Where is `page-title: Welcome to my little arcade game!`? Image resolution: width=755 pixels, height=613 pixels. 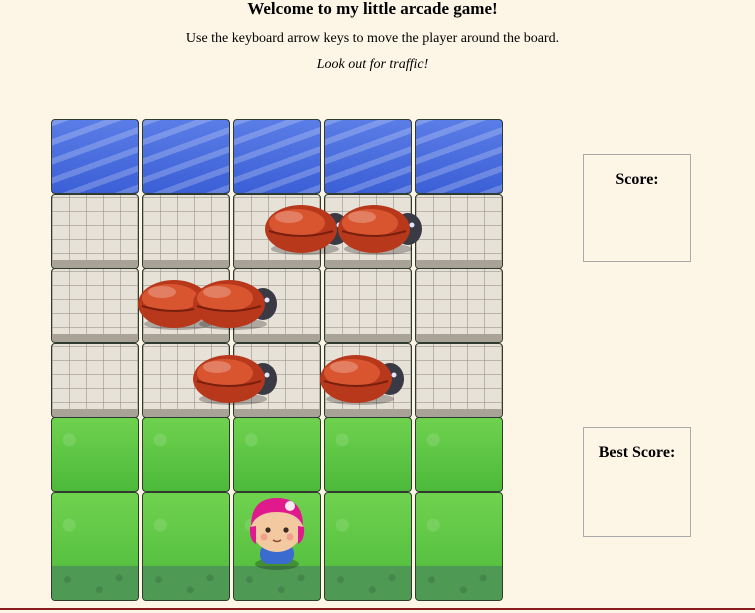 page-title: Welcome to my little arcade game! is located at coordinates (372, 9).